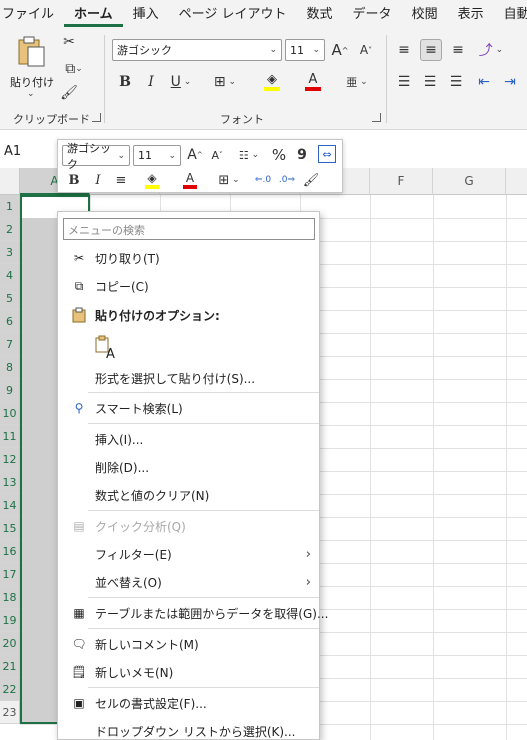  What do you see at coordinates (305, 50) in the screenshot?
I see `font-size-combo: 11 ⌄` at bounding box center [305, 50].